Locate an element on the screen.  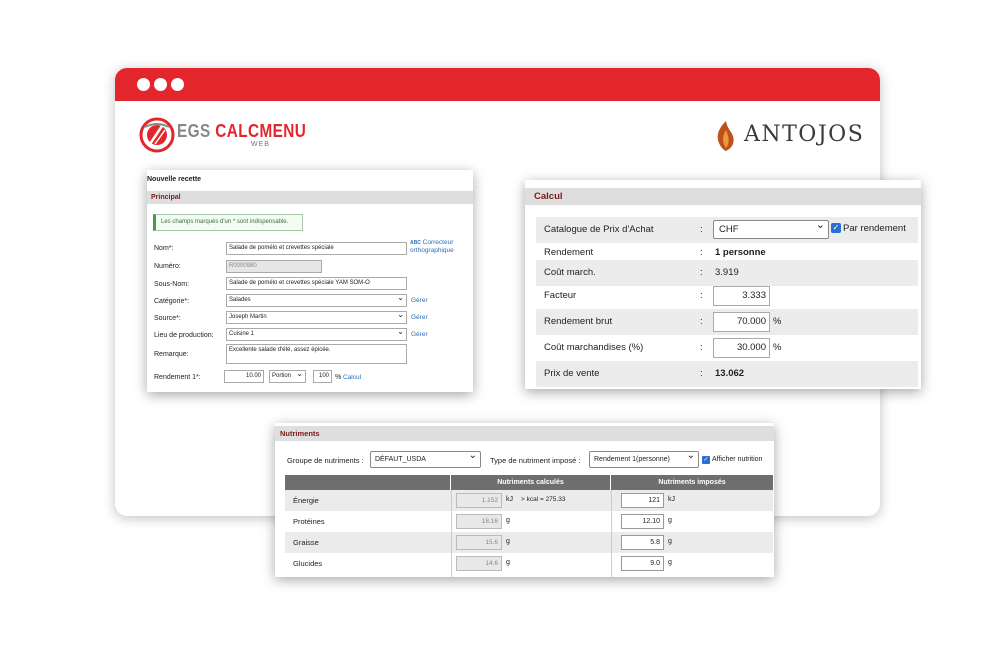
categorie-label: Catégorie*: is located at coordinates (172, 301).